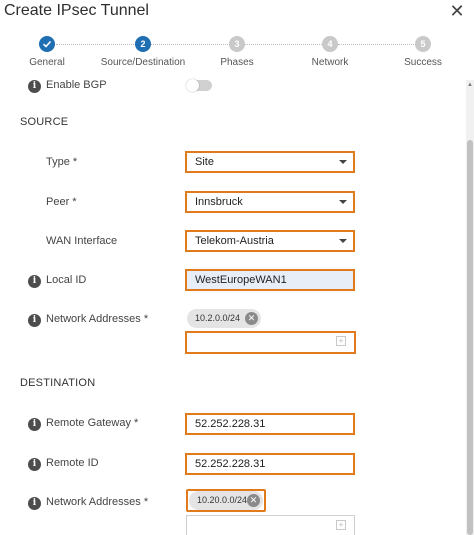  What do you see at coordinates (218, 318) in the screenshot?
I see `chip-label: 10.2.0.0/24` at bounding box center [218, 318].